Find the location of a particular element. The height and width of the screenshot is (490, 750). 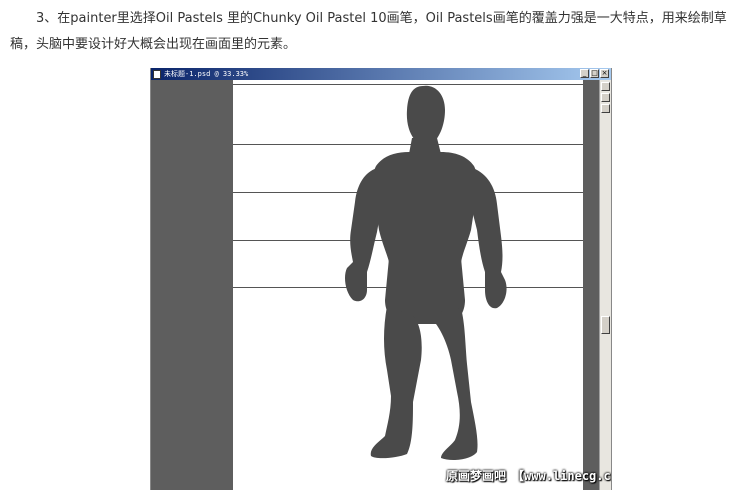

watermark: 原画梦画吧 【www.linecg.com/tieba/1797】 is located at coordinates (528, 475).